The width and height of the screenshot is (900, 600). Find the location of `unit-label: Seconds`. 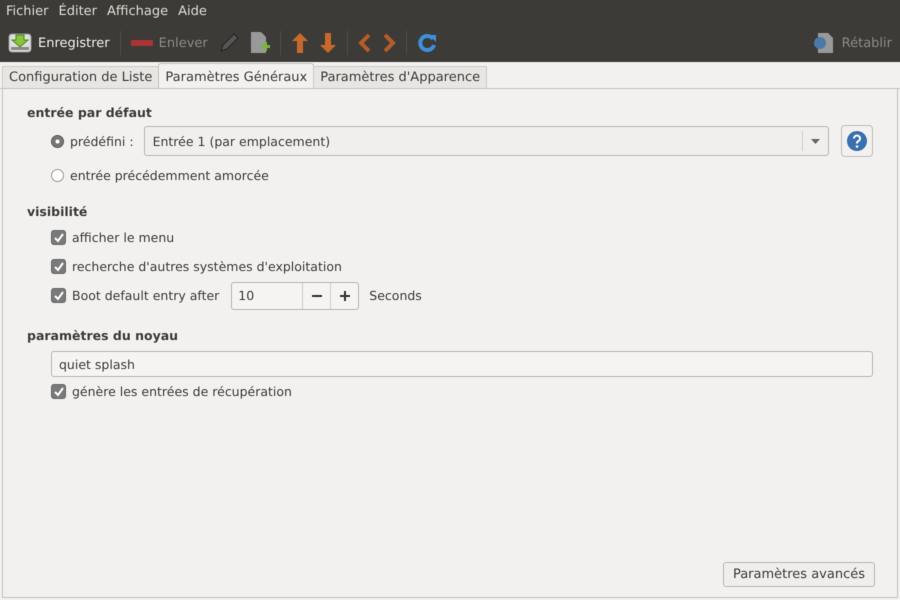

unit-label: Seconds is located at coordinates (395, 295).